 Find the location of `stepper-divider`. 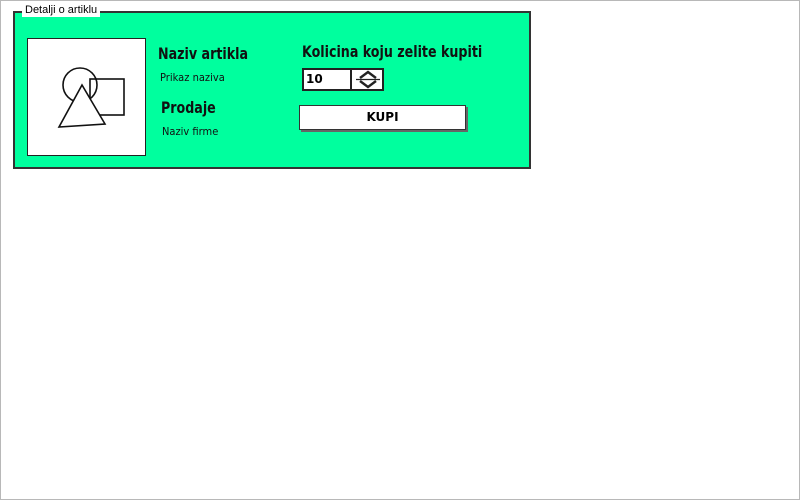

stepper-divider is located at coordinates (351, 79).